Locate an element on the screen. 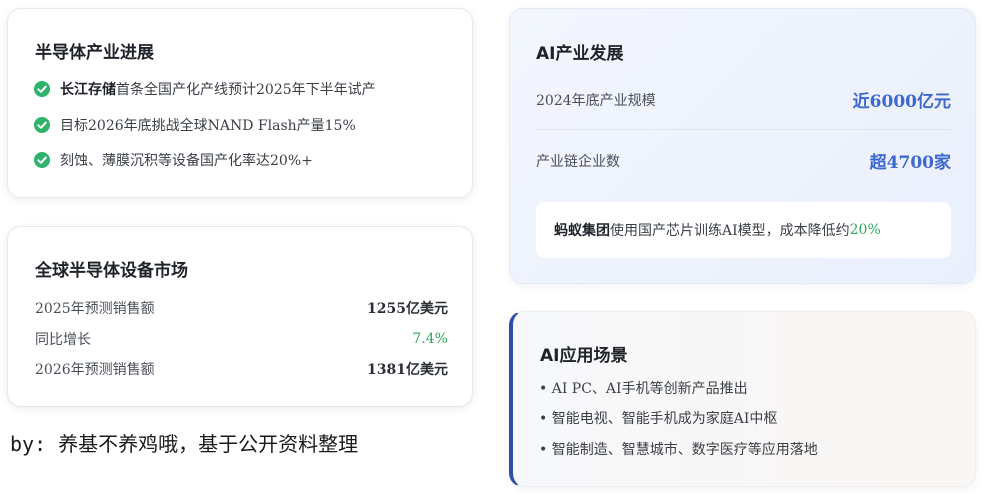  semiconductor-item: 目标2026年底挑战全球NAND Flash产量15% is located at coordinates (195, 125).